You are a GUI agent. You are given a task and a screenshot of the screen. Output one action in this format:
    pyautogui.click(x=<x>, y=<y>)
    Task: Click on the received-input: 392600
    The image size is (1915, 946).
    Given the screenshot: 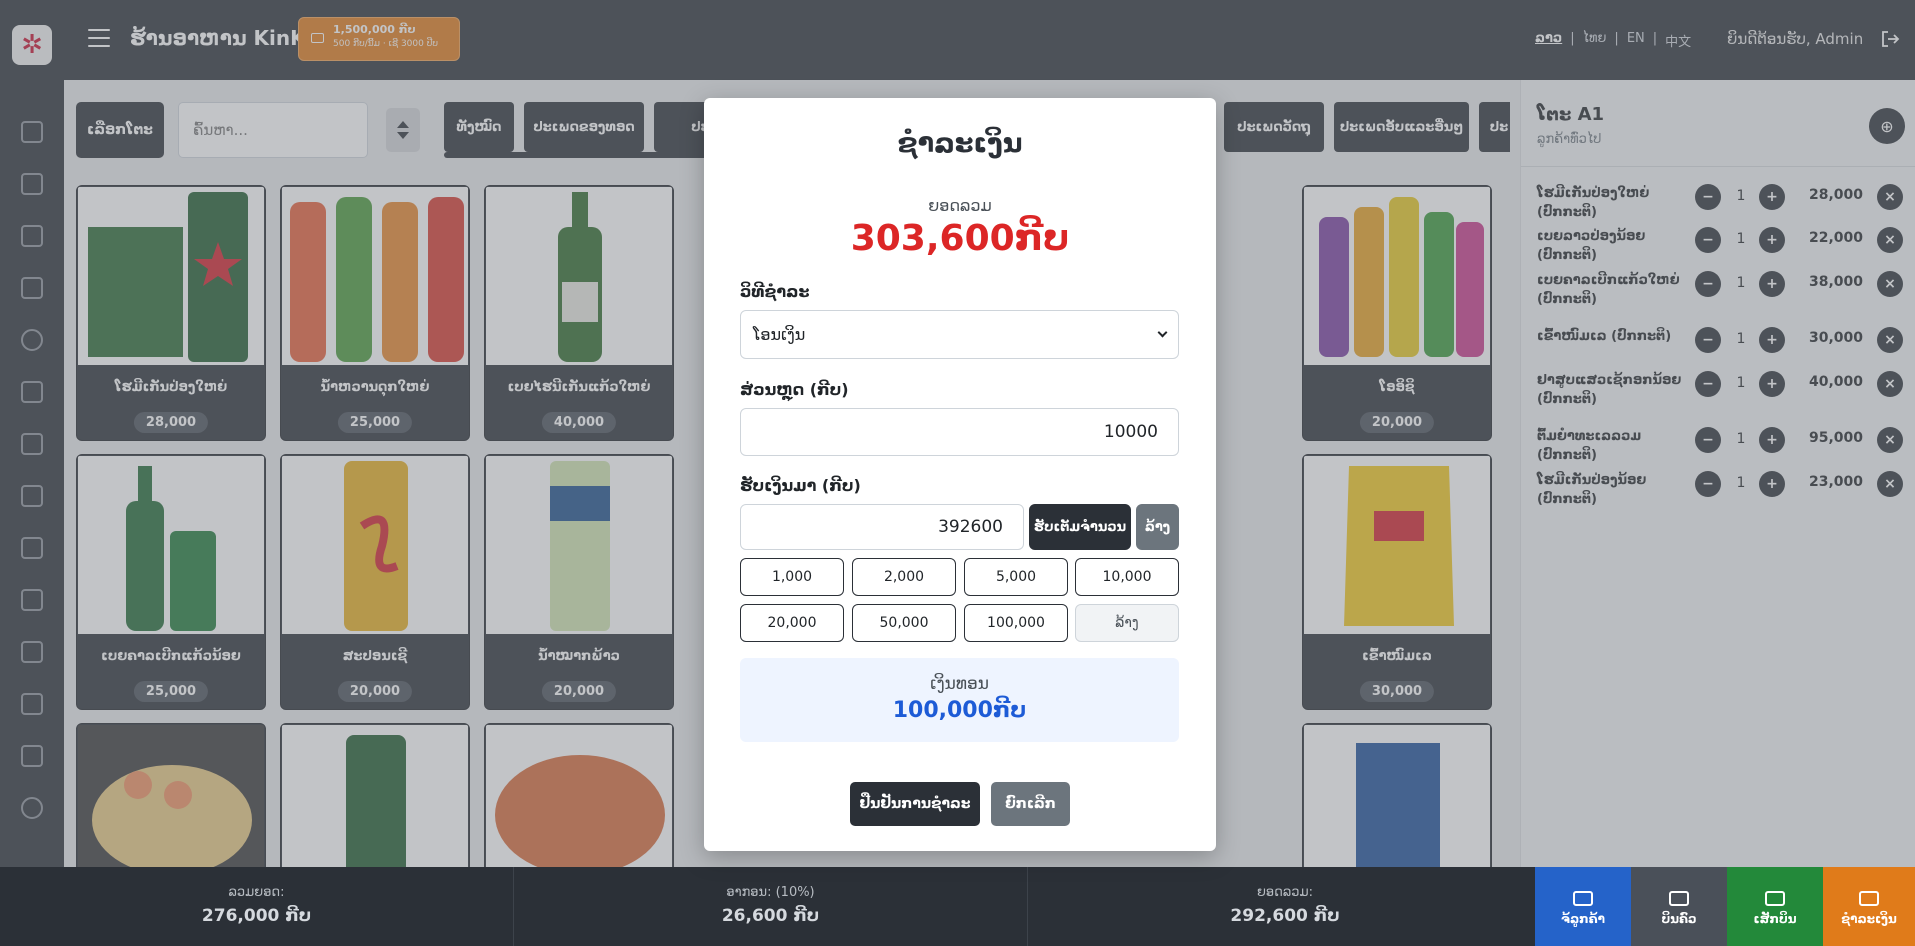 What is the action you would take?
    pyautogui.click(x=882, y=527)
    